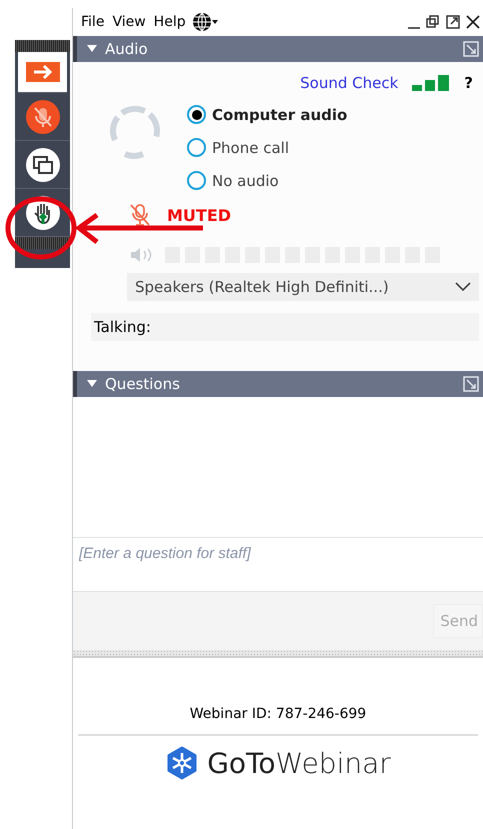 The height and width of the screenshot is (829, 483). What do you see at coordinates (278, 721) in the screenshot?
I see `webinar-id: Webinar ID: 787-246-699` at bounding box center [278, 721].